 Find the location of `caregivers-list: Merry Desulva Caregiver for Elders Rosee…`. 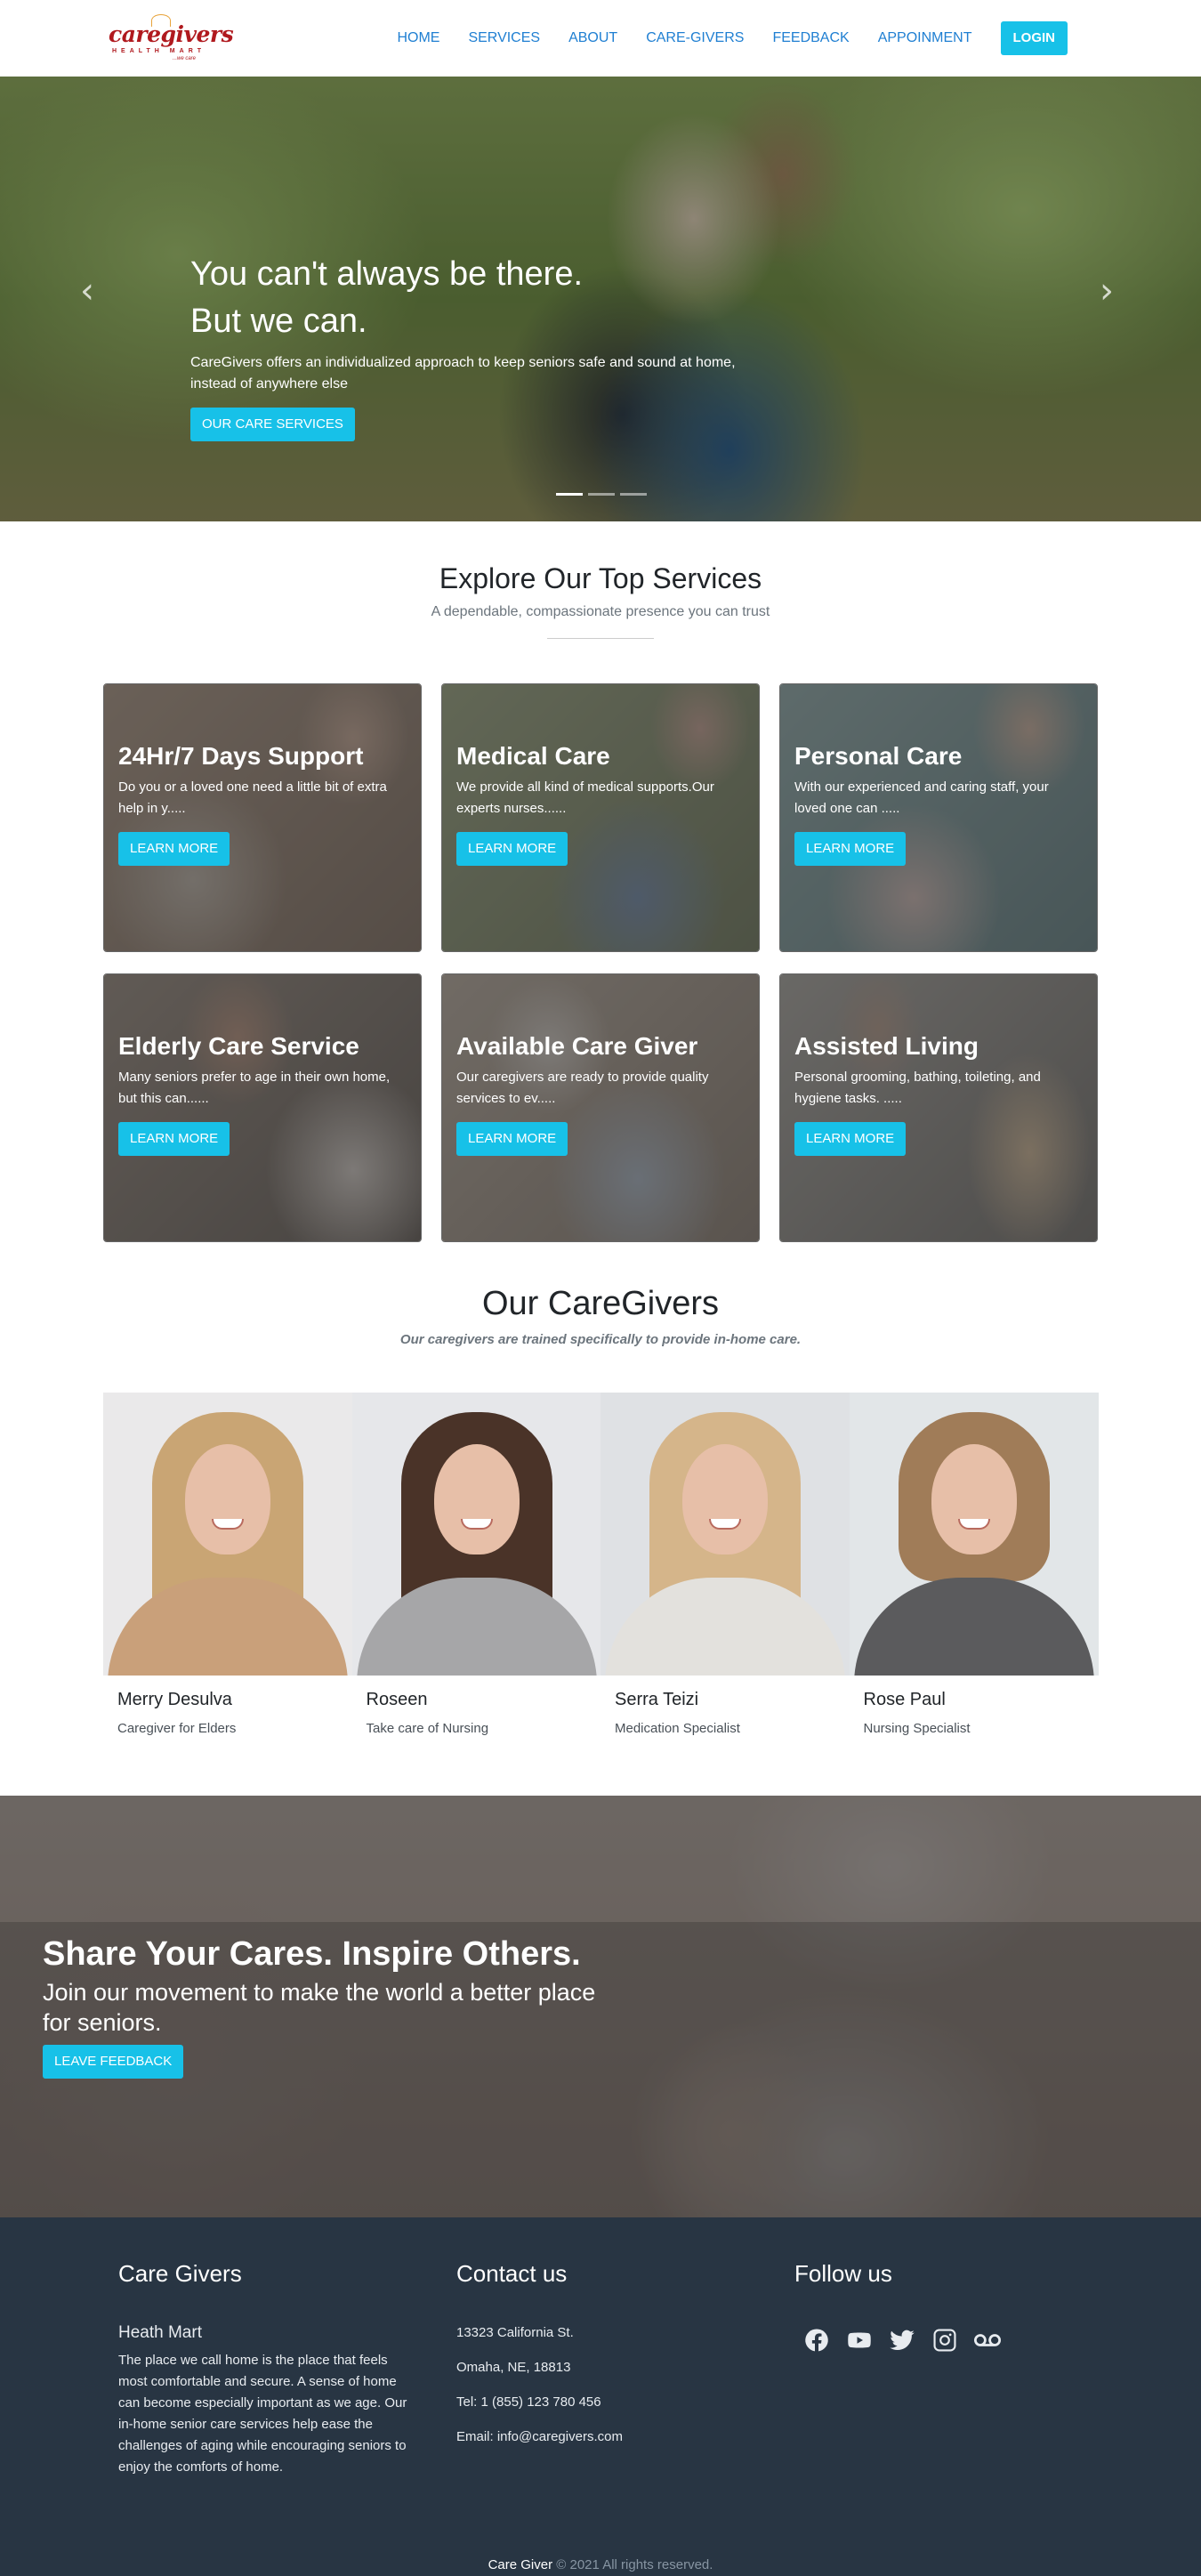

caregivers-list: Merry Desulva Caregiver for Elders Rosee… is located at coordinates (601, 1564).